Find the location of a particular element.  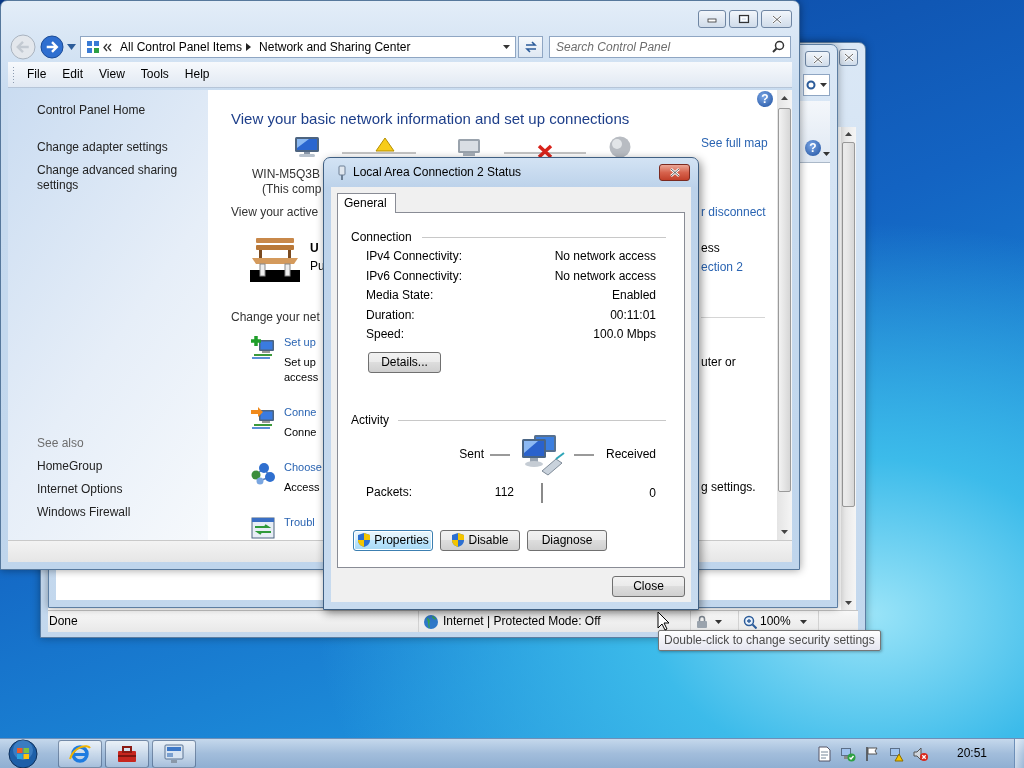

network-link: r disconnect is located at coordinates (733, 212).